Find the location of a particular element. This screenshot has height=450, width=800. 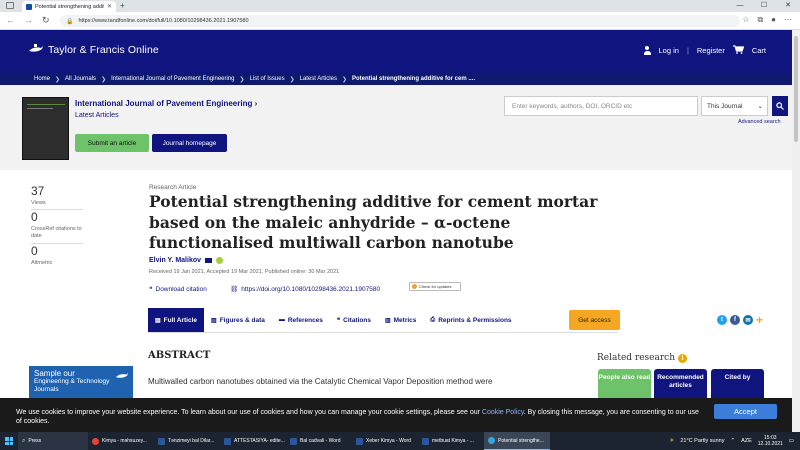

accept-cookies-button: Accept is located at coordinates (745, 411).